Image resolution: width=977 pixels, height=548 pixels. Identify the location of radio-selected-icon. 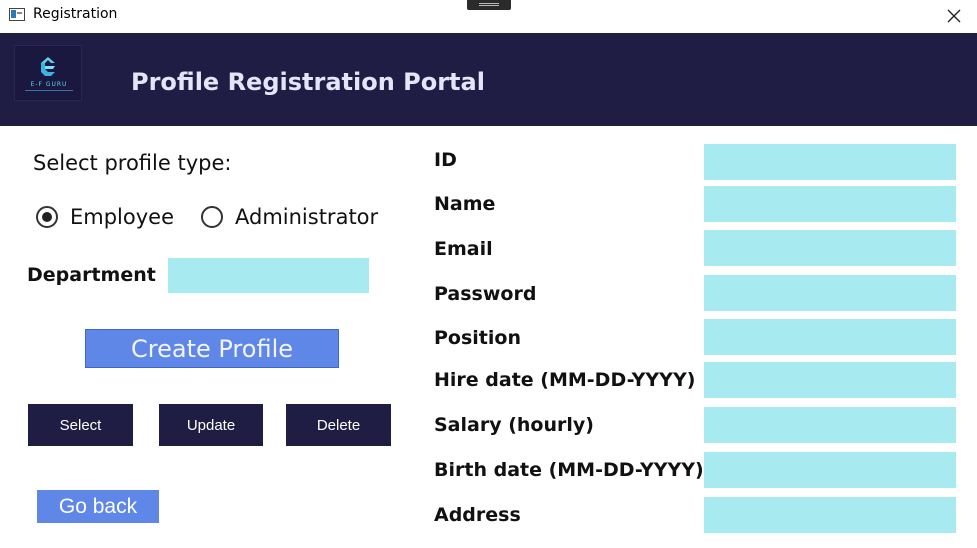
(47, 217).